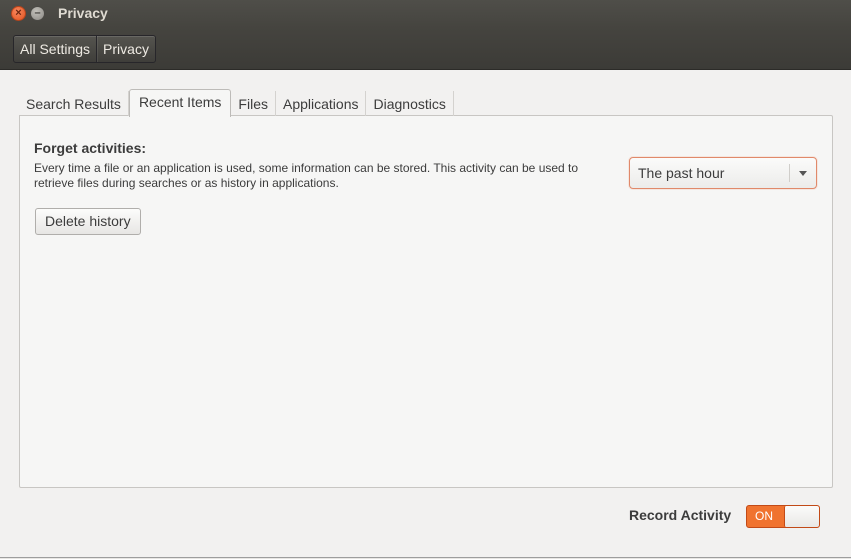 The height and width of the screenshot is (559, 851). Describe the element at coordinates (783, 516) in the screenshot. I see `record-activity-toggle: ON` at that location.